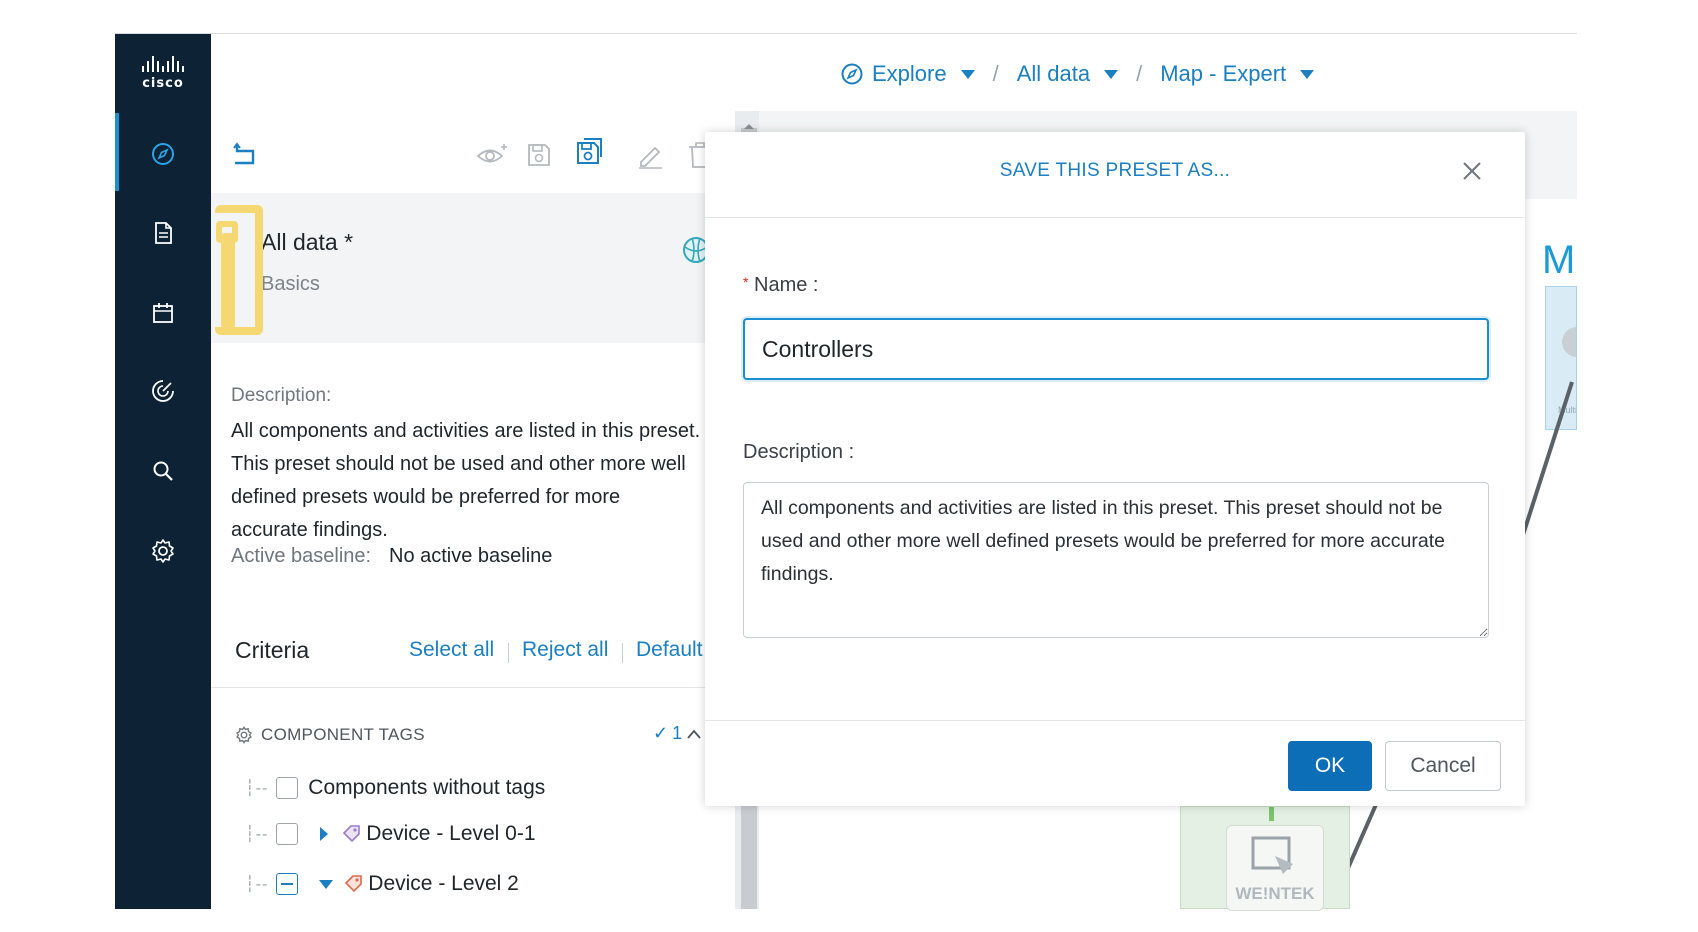 The image size is (1698, 932). Describe the element at coordinates (228, 281) in the screenshot. I see `highlight-marker` at that location.